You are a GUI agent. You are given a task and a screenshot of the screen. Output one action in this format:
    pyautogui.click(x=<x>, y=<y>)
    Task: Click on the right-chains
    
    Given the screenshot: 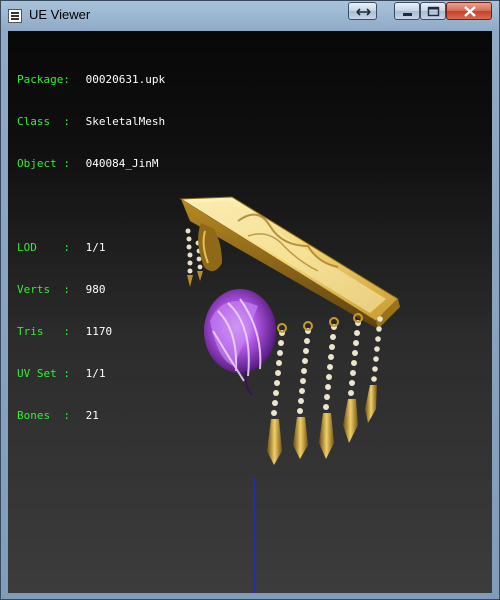 What is the action you would take?
    pyautogui.click(x=325, y=389)
    